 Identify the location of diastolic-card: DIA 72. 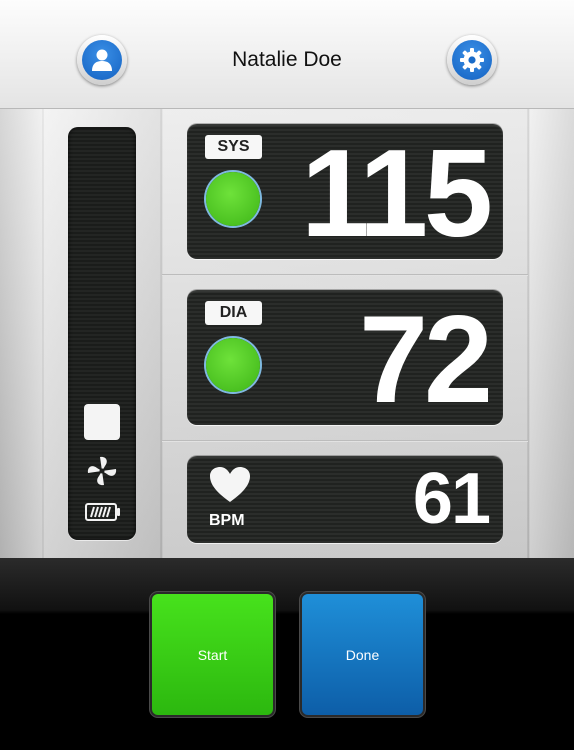
(345, 357).